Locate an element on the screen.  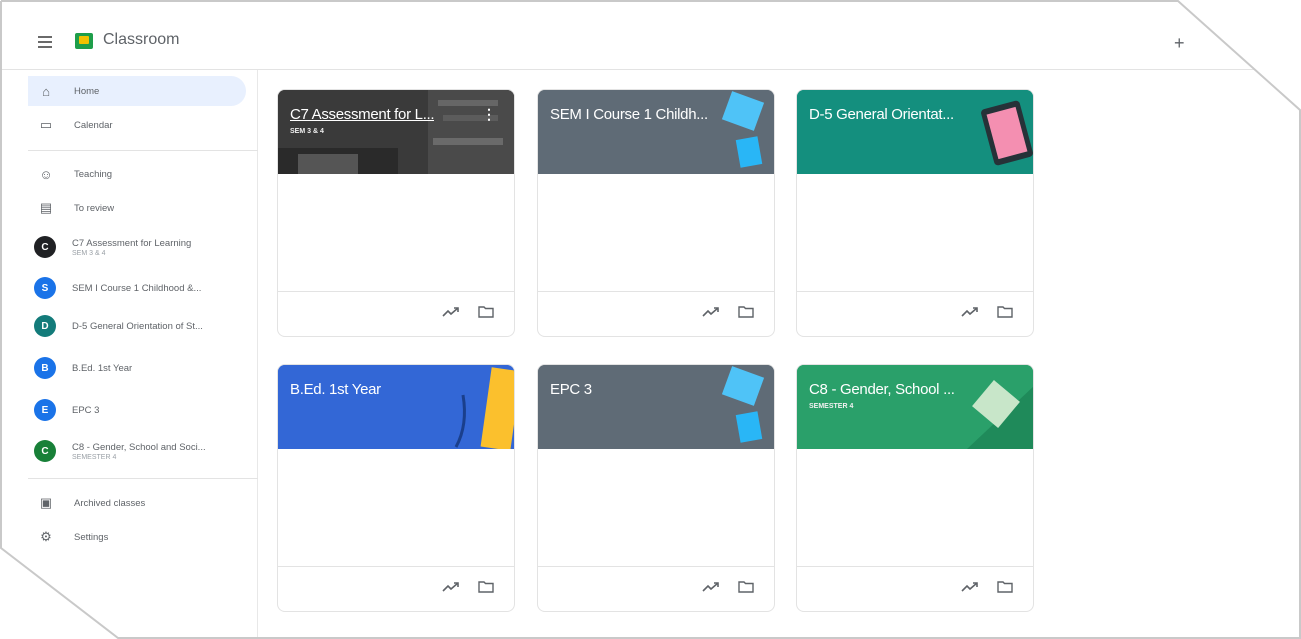
class-avatar: D is located at coordinates (45, 326).